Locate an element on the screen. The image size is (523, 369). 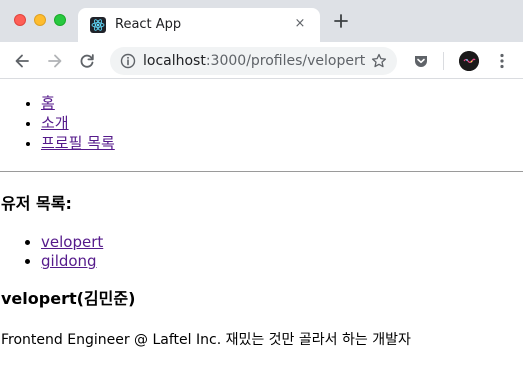
browser-toolbar: localhost:3000/profiles/velopert is located at coordinates (261, 60).